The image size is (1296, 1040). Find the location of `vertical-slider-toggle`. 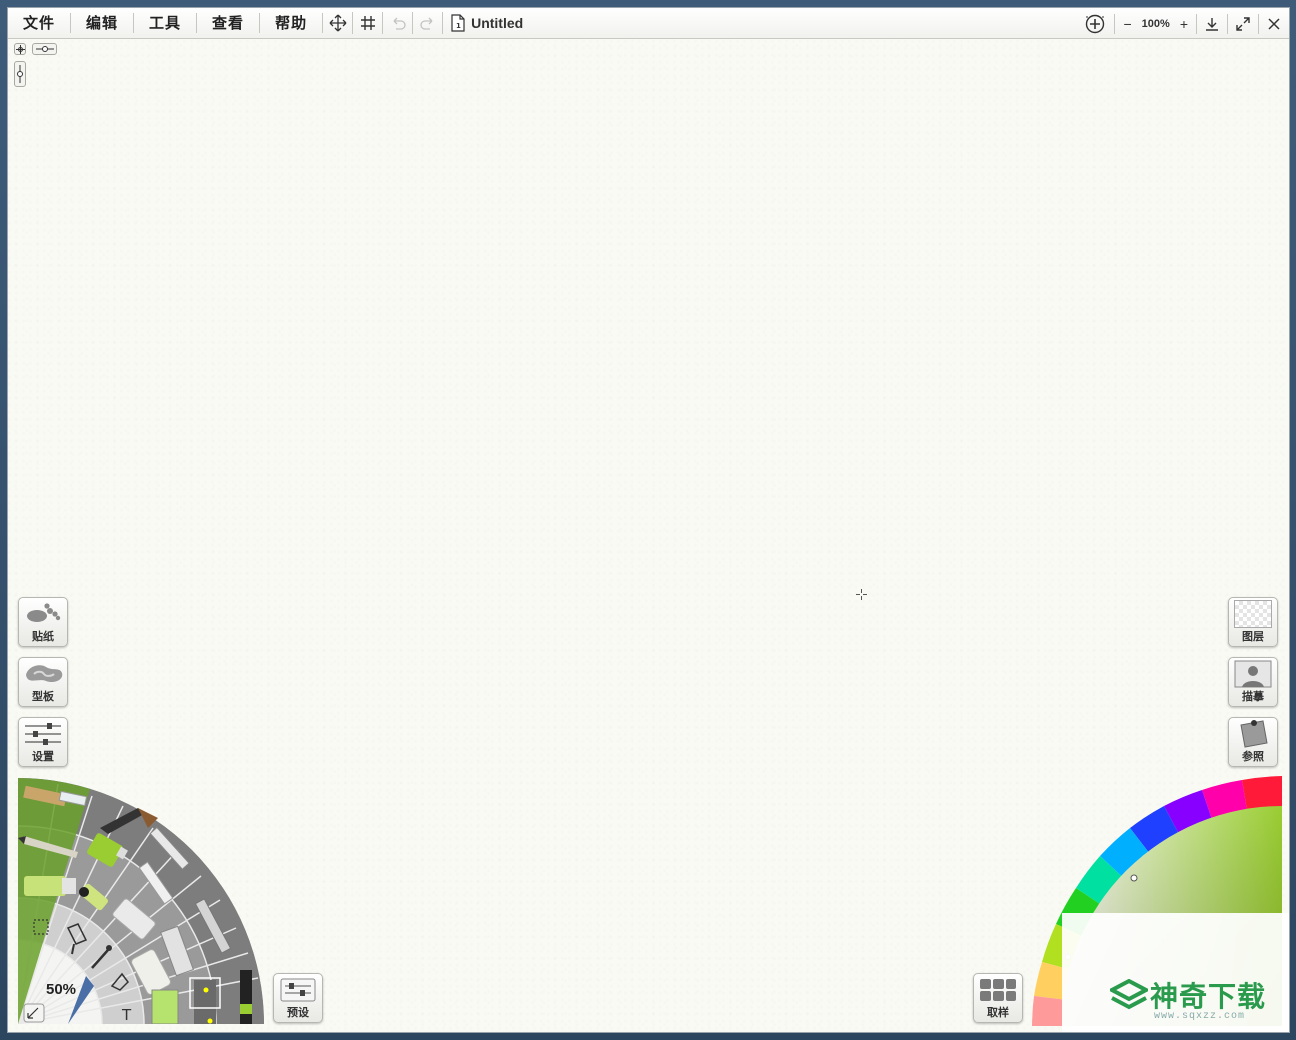

vertical-slider-toggle is located at coordinates (20, 74).